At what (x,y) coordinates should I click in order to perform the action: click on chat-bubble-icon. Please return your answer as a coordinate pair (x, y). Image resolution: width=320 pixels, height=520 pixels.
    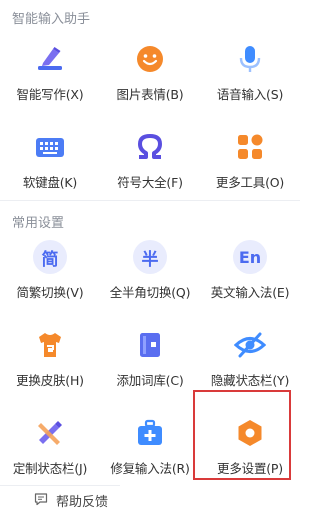
    Looking at the image, I should click on (45, 501).